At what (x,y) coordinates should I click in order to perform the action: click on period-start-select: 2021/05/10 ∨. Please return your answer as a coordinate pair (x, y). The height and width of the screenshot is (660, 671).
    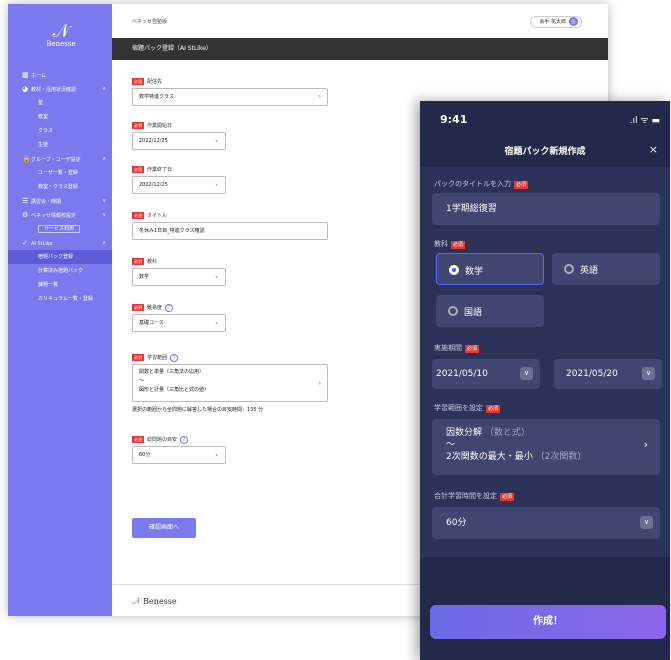
    Looking at the image, I should click on (486, 374).